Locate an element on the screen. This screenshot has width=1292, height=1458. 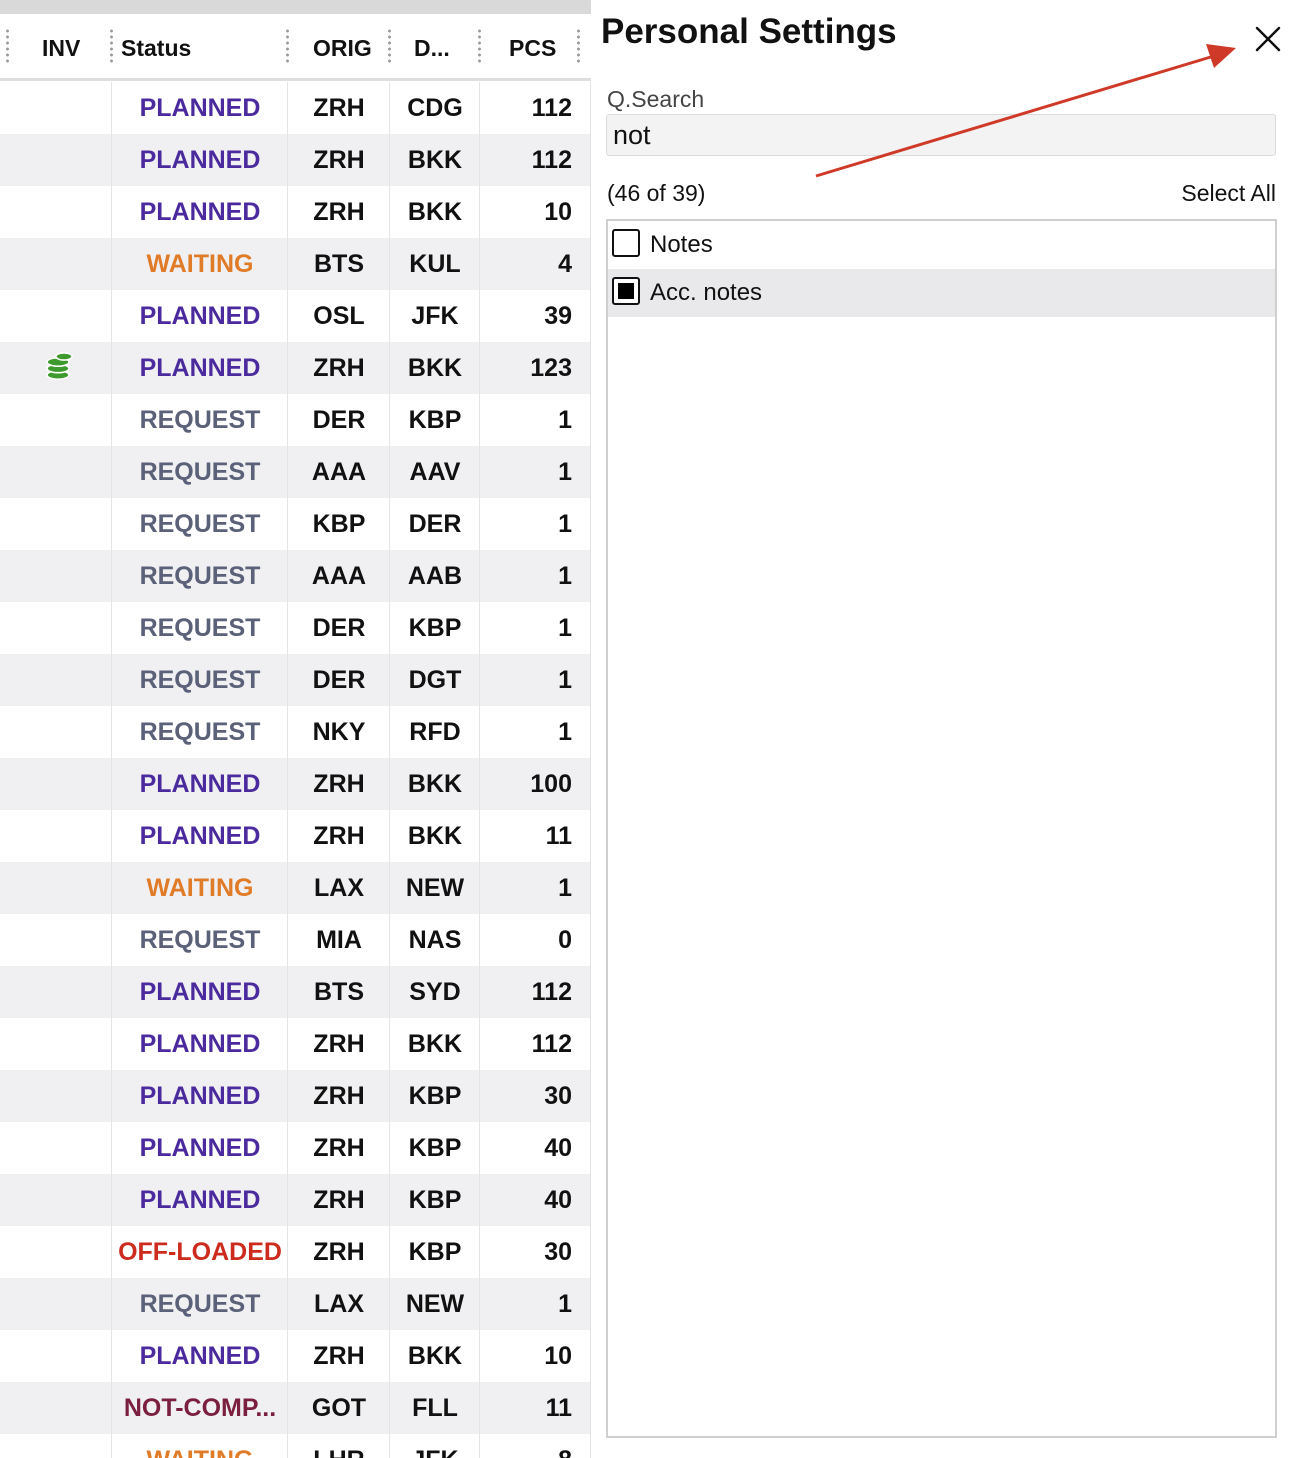
status-cell: REQUEST is located at coordinates (200, 940).